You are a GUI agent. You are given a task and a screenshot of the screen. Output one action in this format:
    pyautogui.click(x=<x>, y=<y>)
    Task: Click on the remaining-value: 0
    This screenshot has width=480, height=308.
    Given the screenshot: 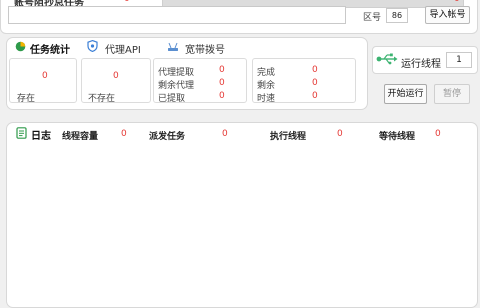 What is the action you would take?
    pyautogui.click(x=315, y=83)
    